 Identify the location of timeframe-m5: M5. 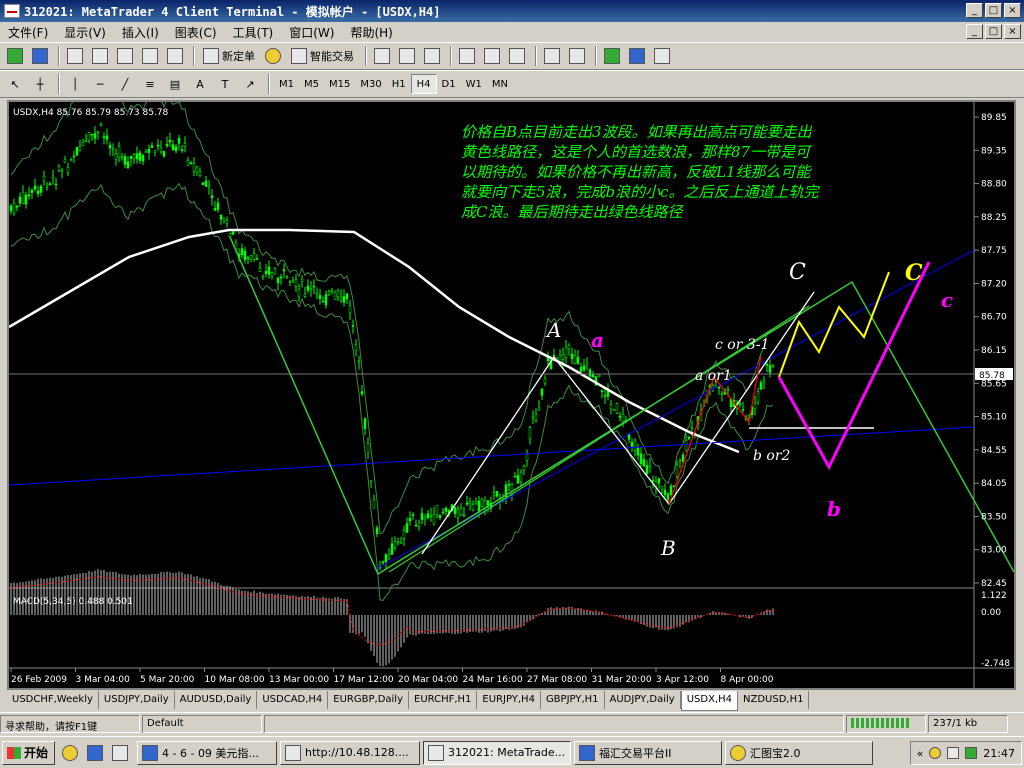
(311, 84).